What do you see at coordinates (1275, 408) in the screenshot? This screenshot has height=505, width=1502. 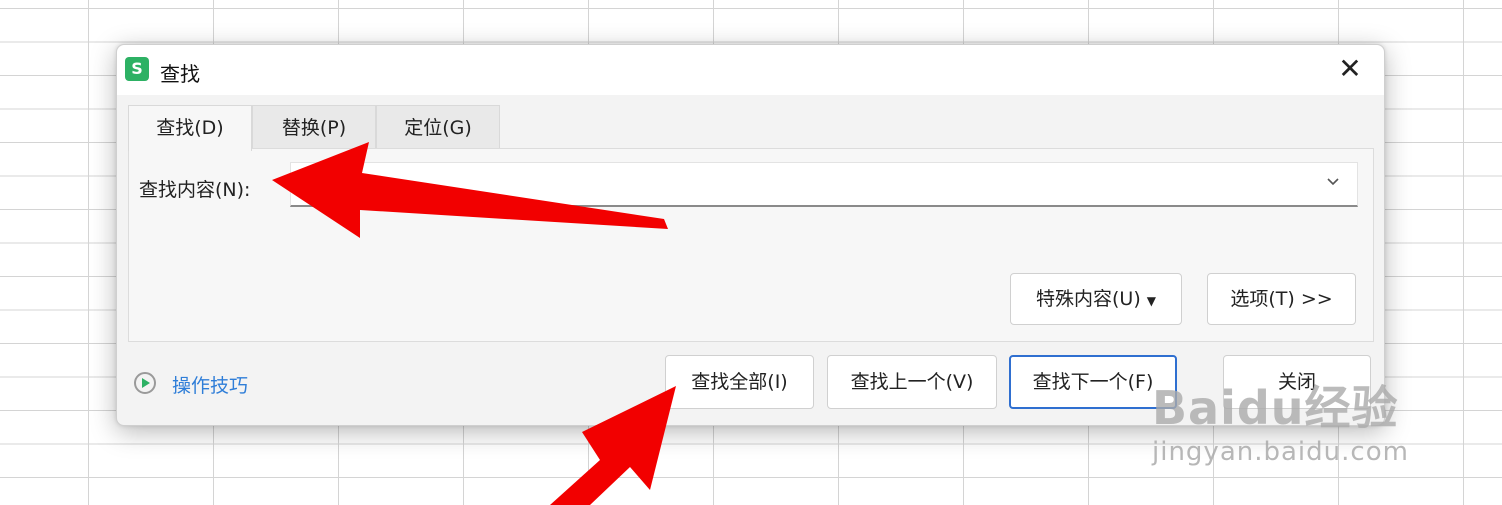 I see `baidu-watermark-logo: Baidu经验` at bounding box center [1275, 408].